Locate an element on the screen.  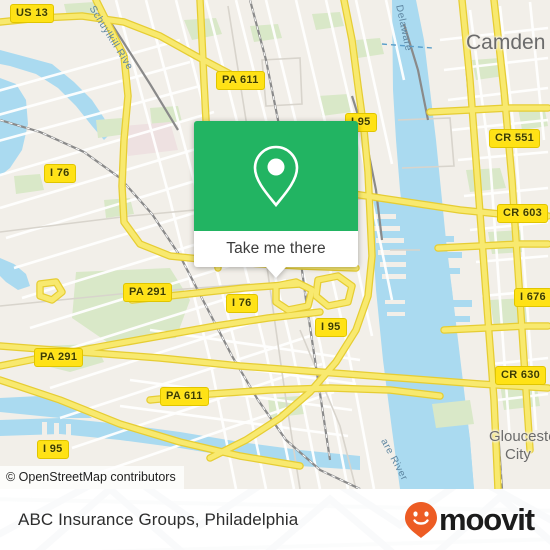
popup-image-panel is located at coordinates (276, 176).